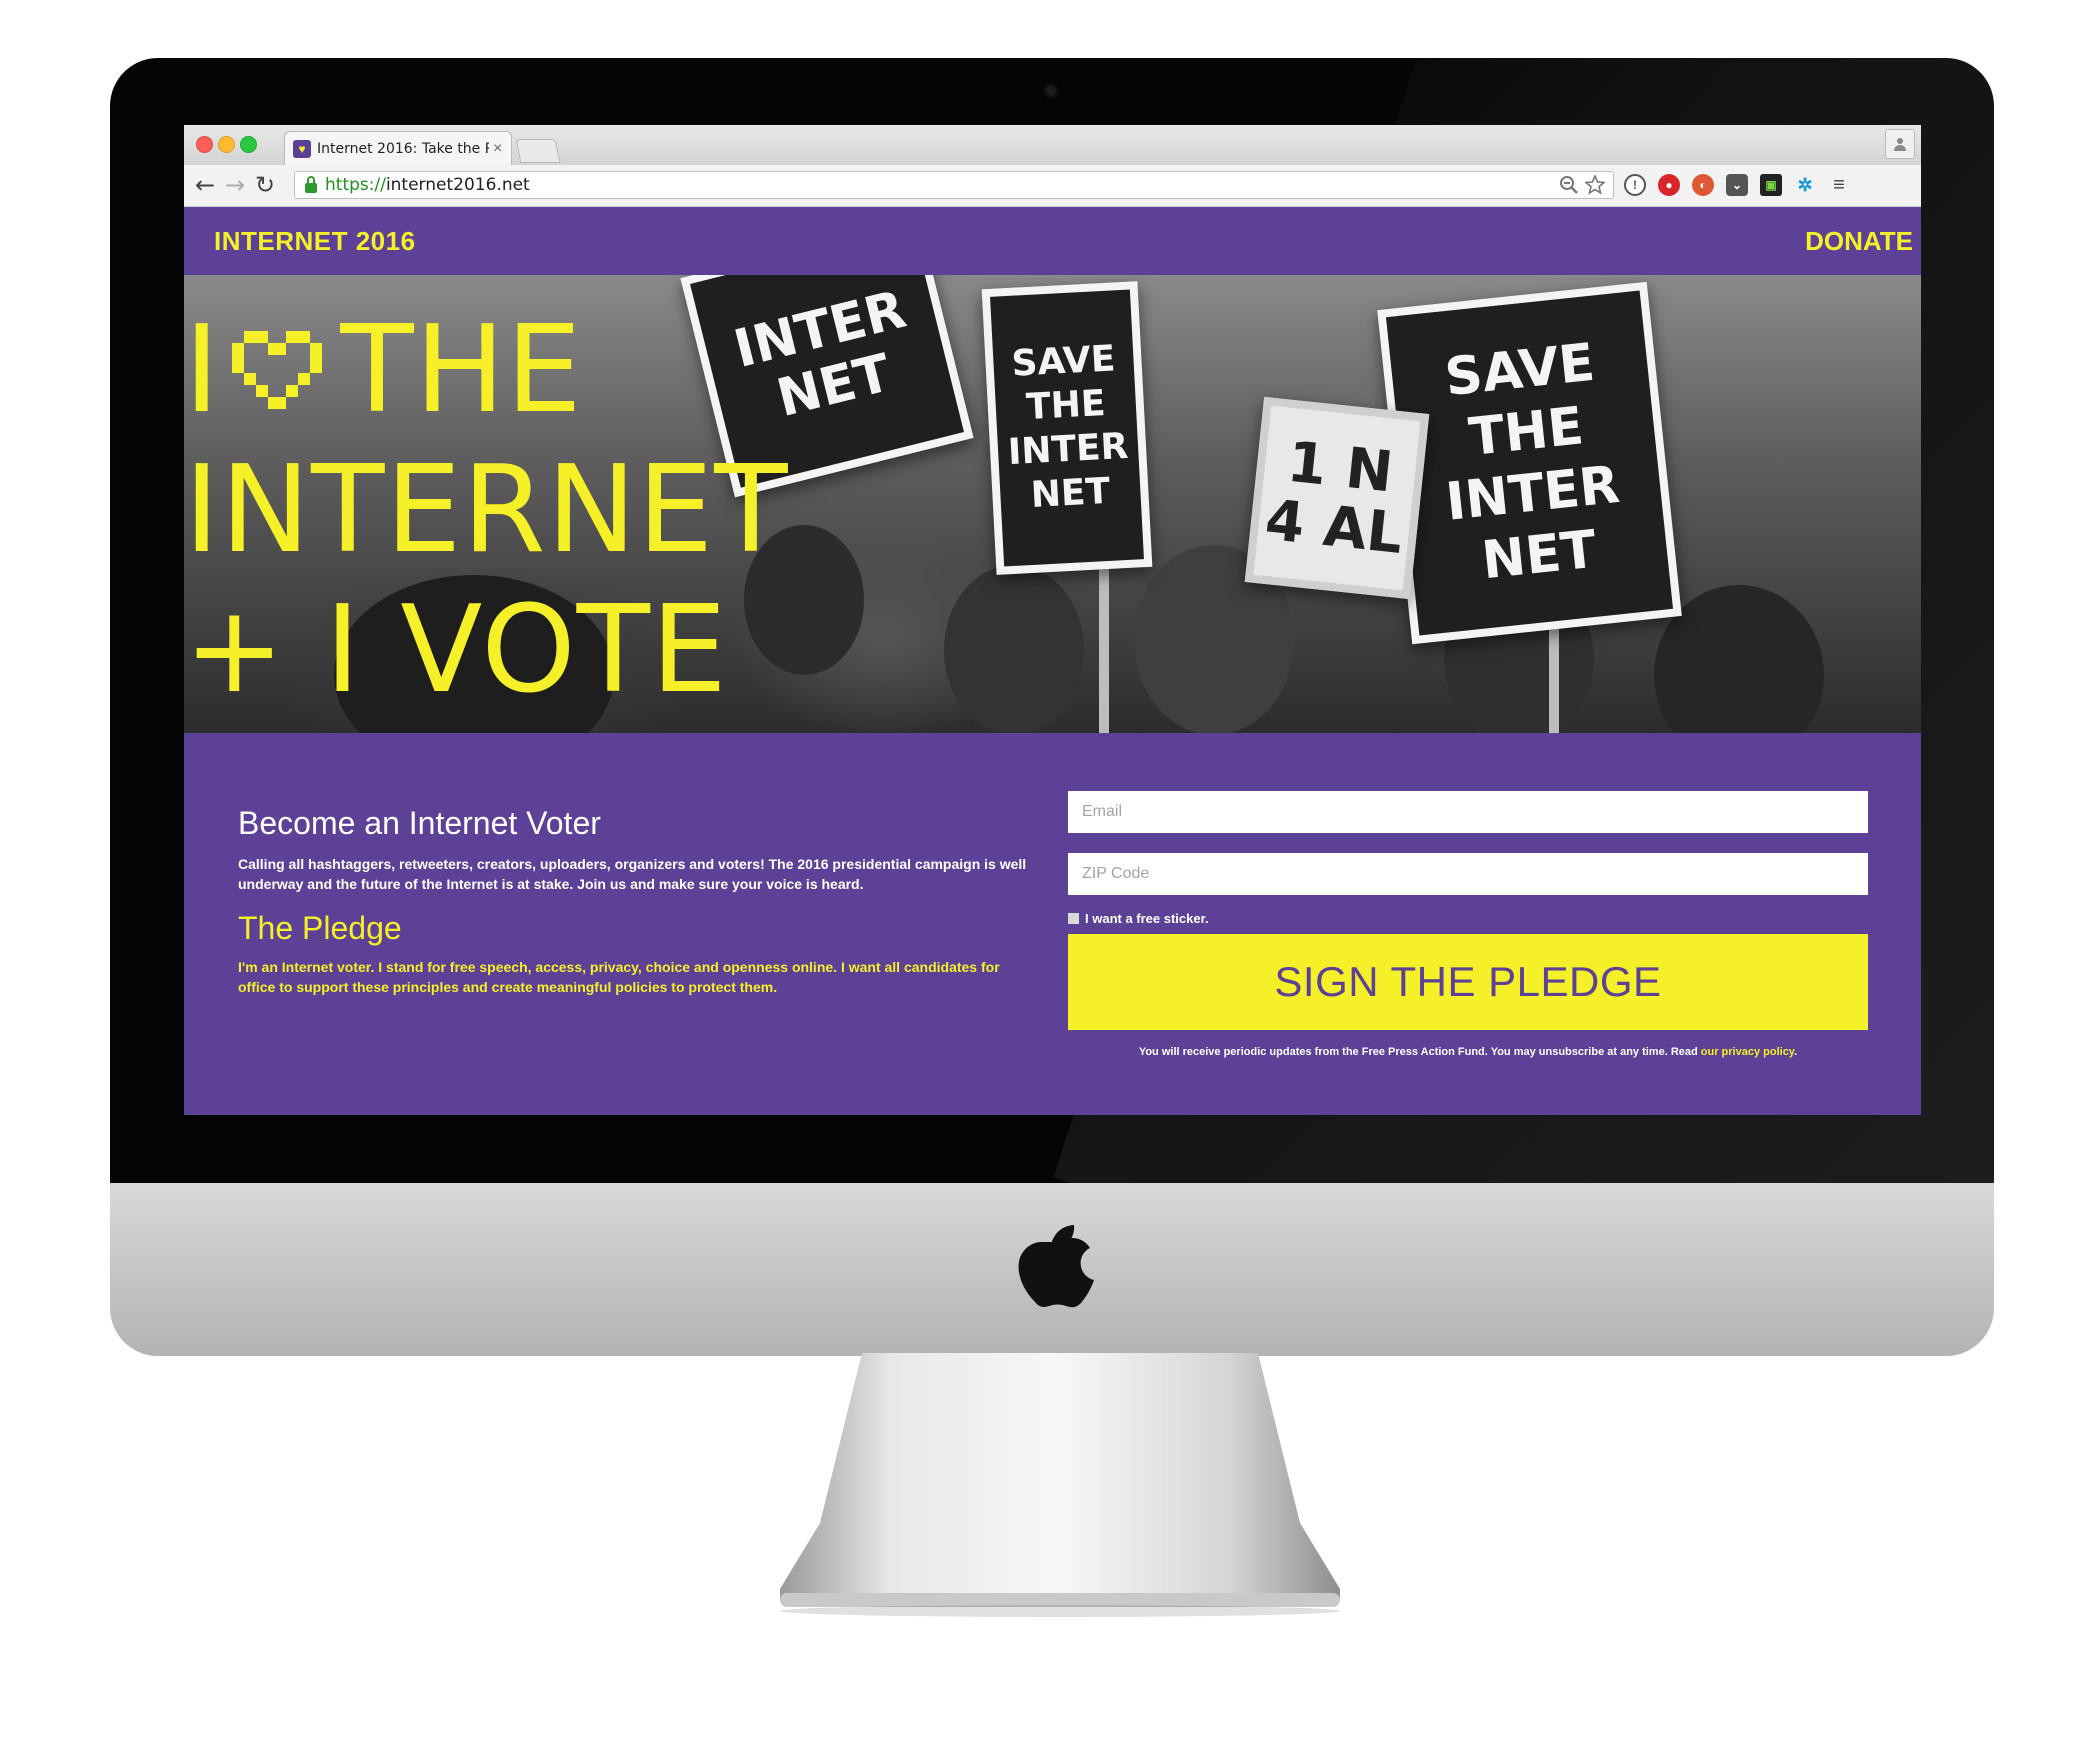  I want to click on url-actions, so click(1586, 185).